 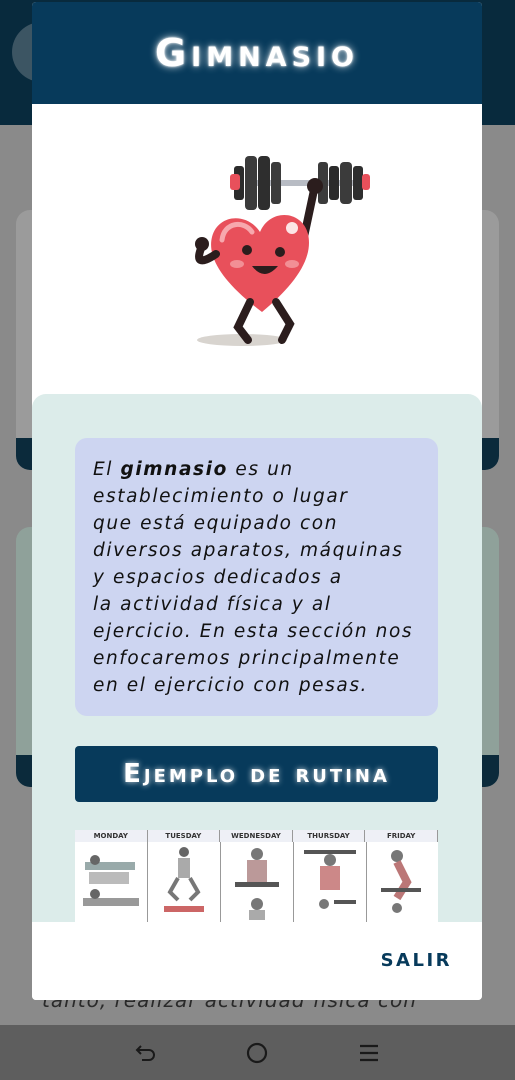 I want to click on description-line: en el ejercicio con pesas., so click(x=231, y=685).